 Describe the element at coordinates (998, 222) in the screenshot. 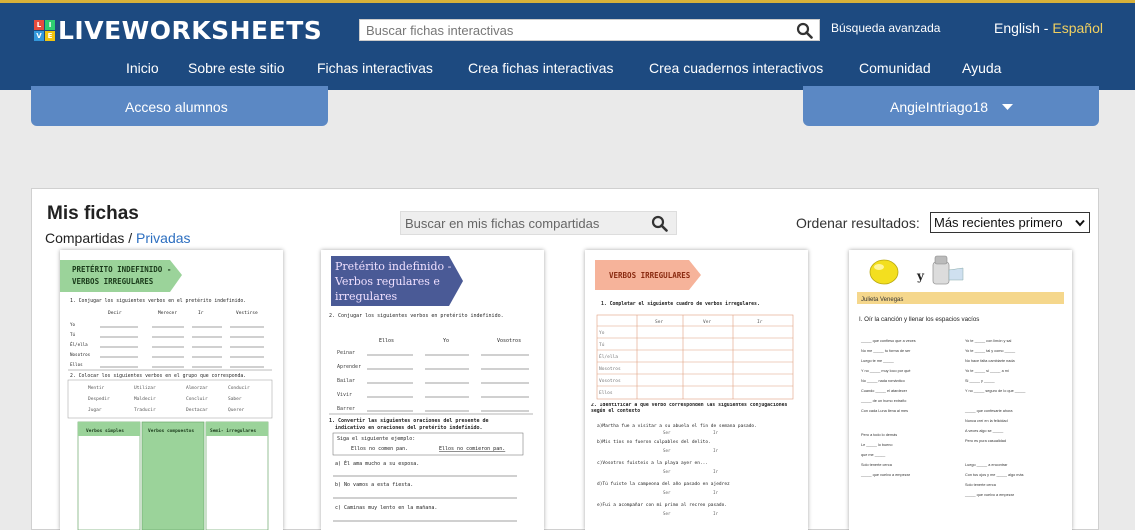

I see `sort-selected-value: Más recientes primero` at that location.